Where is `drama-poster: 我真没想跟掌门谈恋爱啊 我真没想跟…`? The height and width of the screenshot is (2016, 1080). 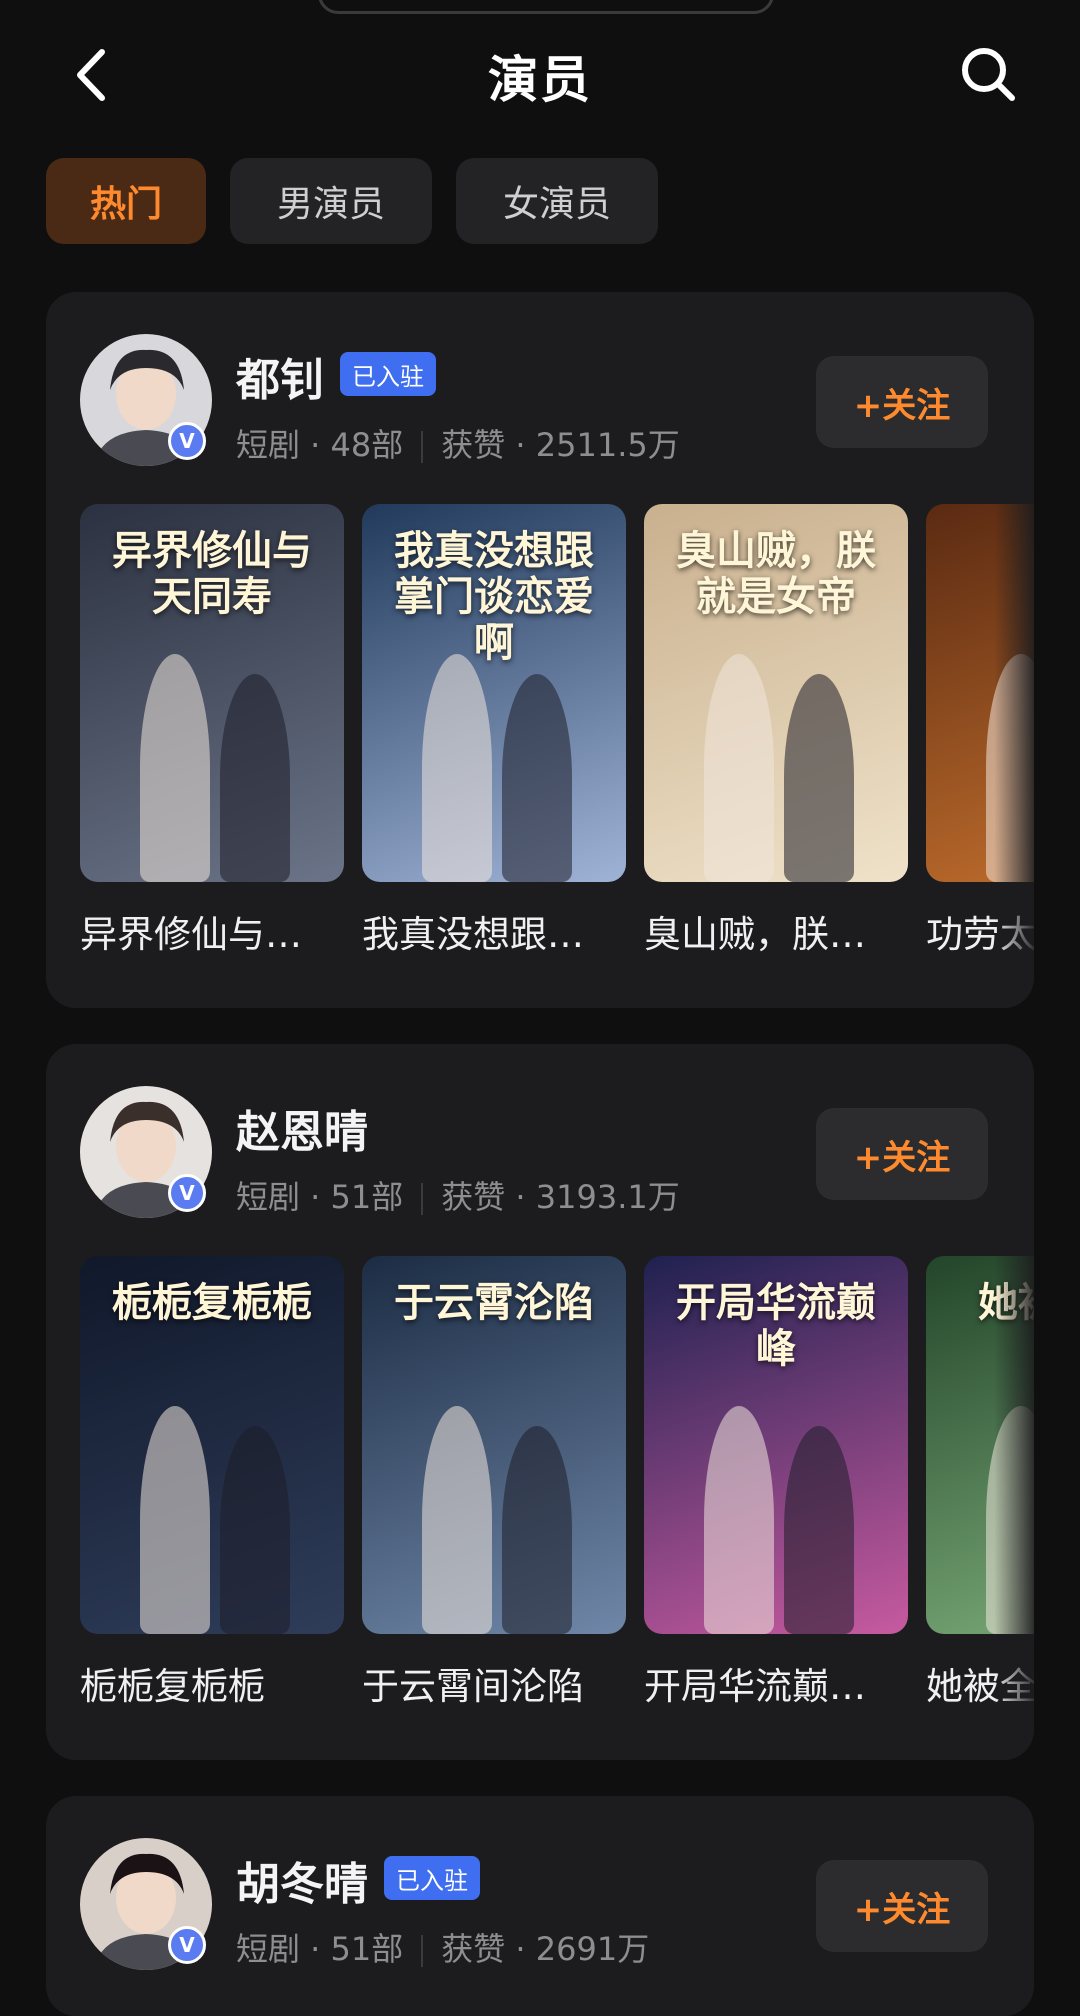 drama-poster: 我真没想跟掌门谈恋爱啊 我真没想跟… is located at coordinates (494, 730).